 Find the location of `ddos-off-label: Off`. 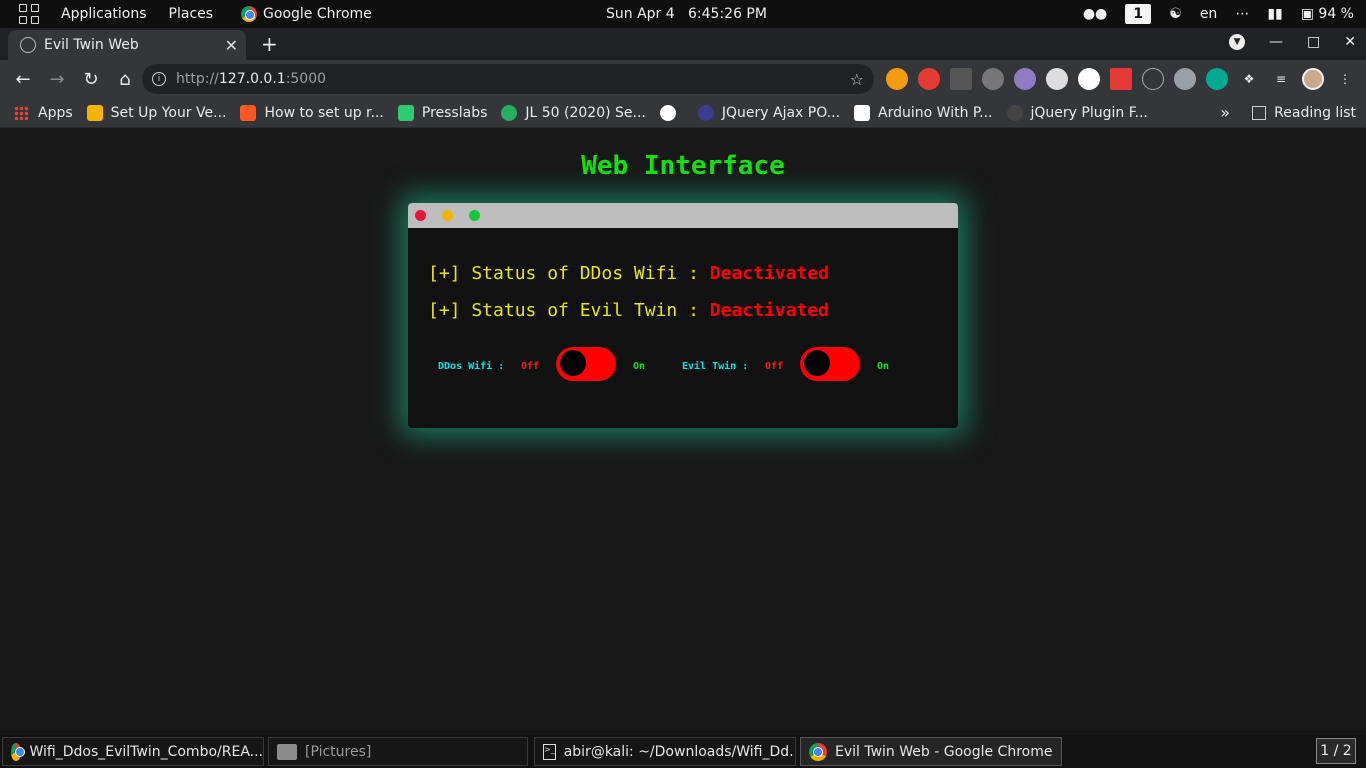

ddos-off-label: Off is located at coordinates (530, 366).